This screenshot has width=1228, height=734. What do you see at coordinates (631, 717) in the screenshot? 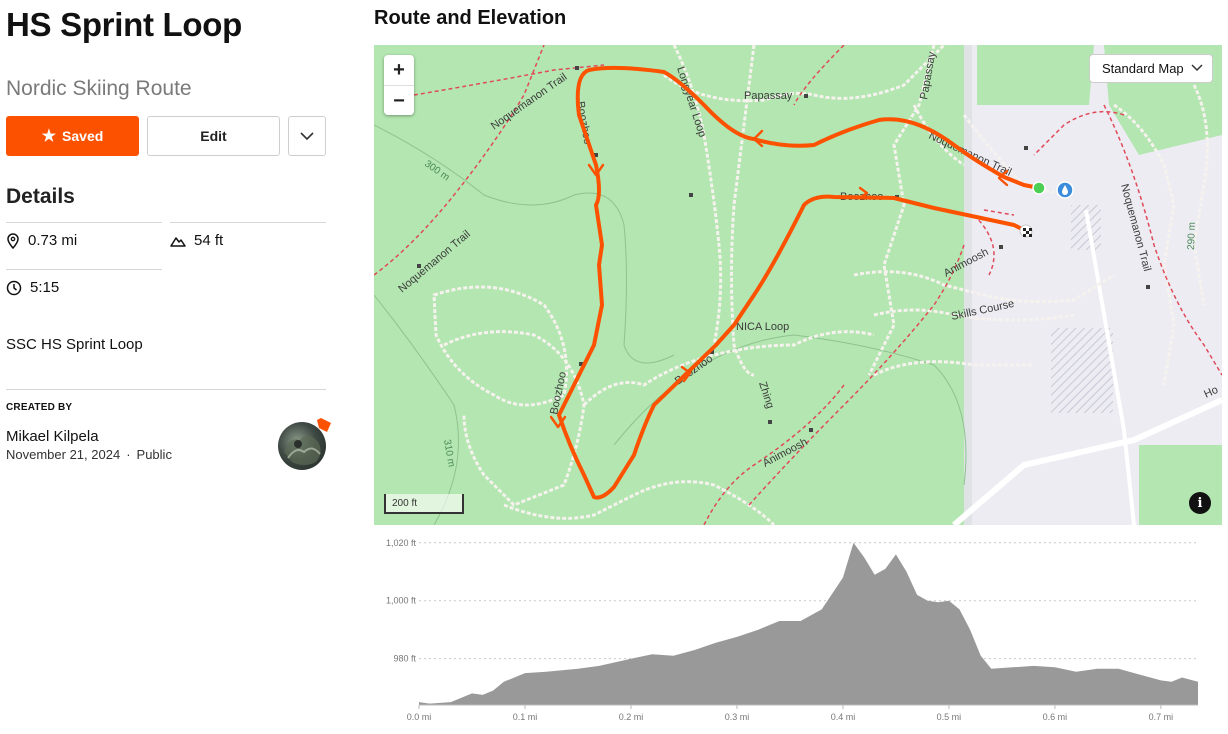
I see `x-tick-label: 0.2 mi` at bounding box center [631, 717].